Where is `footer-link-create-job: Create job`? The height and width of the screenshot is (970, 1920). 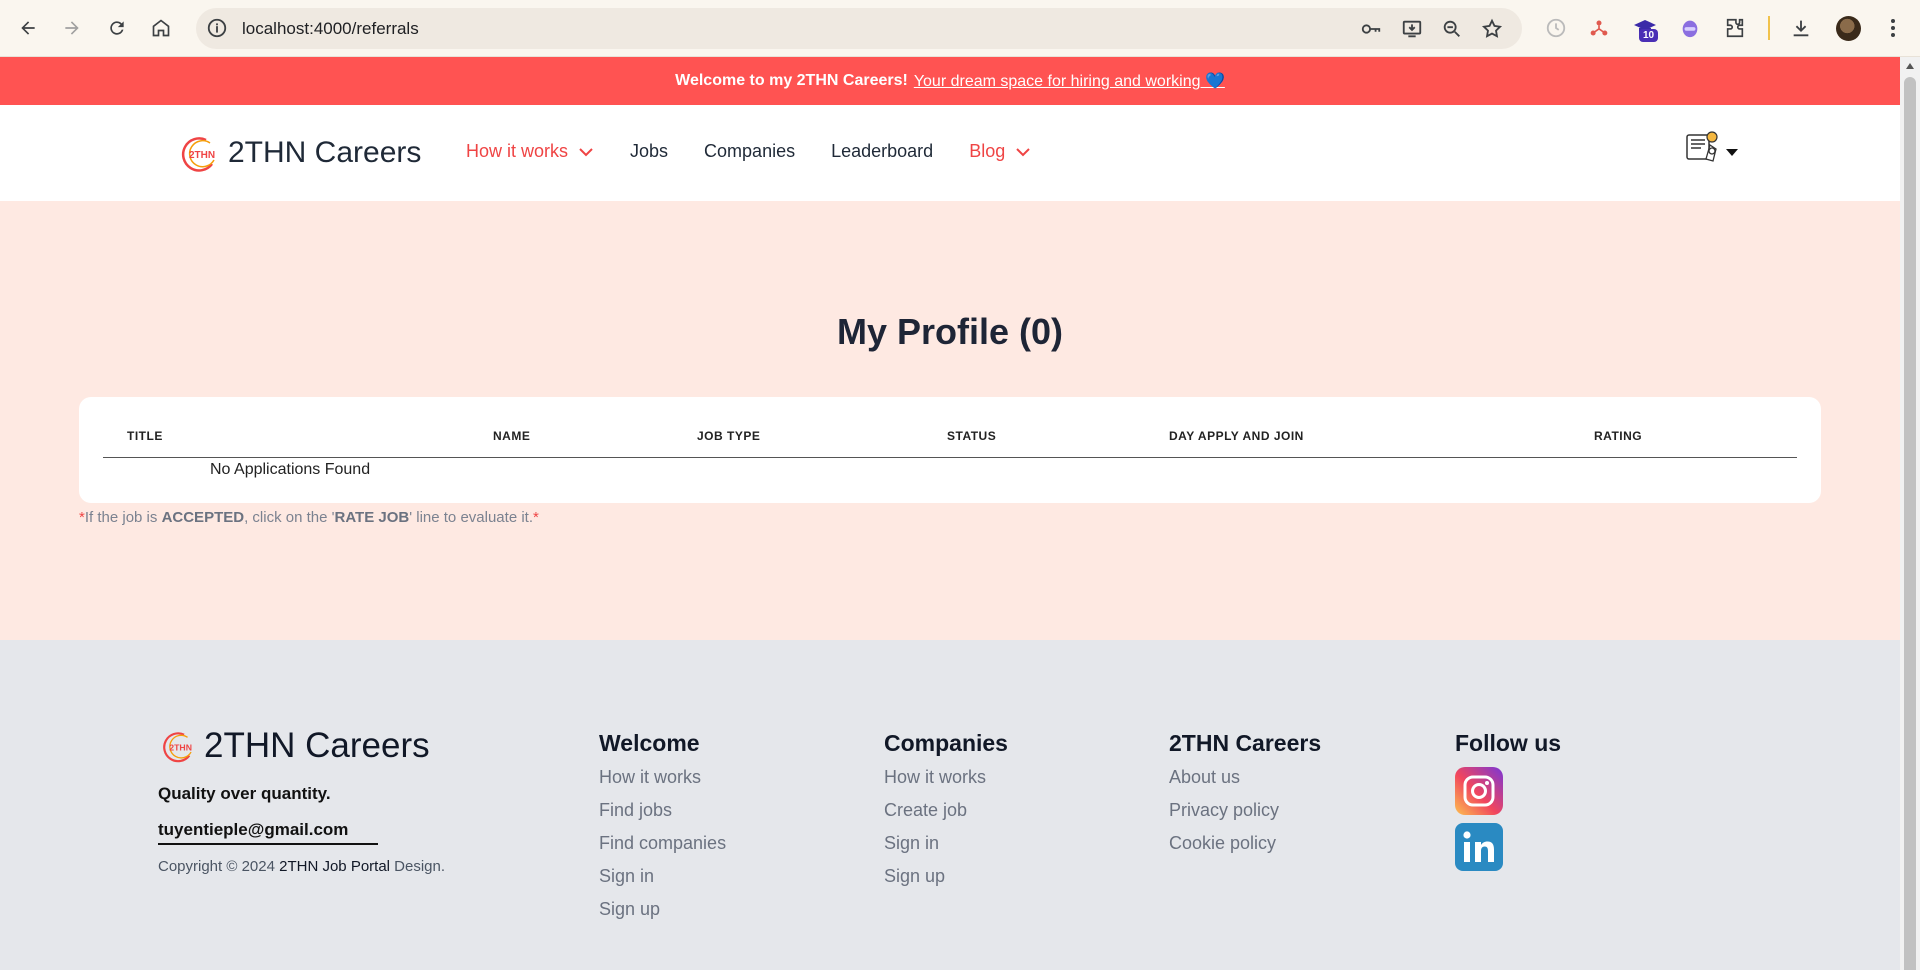
footer-link-create-job: Create job is located at coordinates (946, 810).